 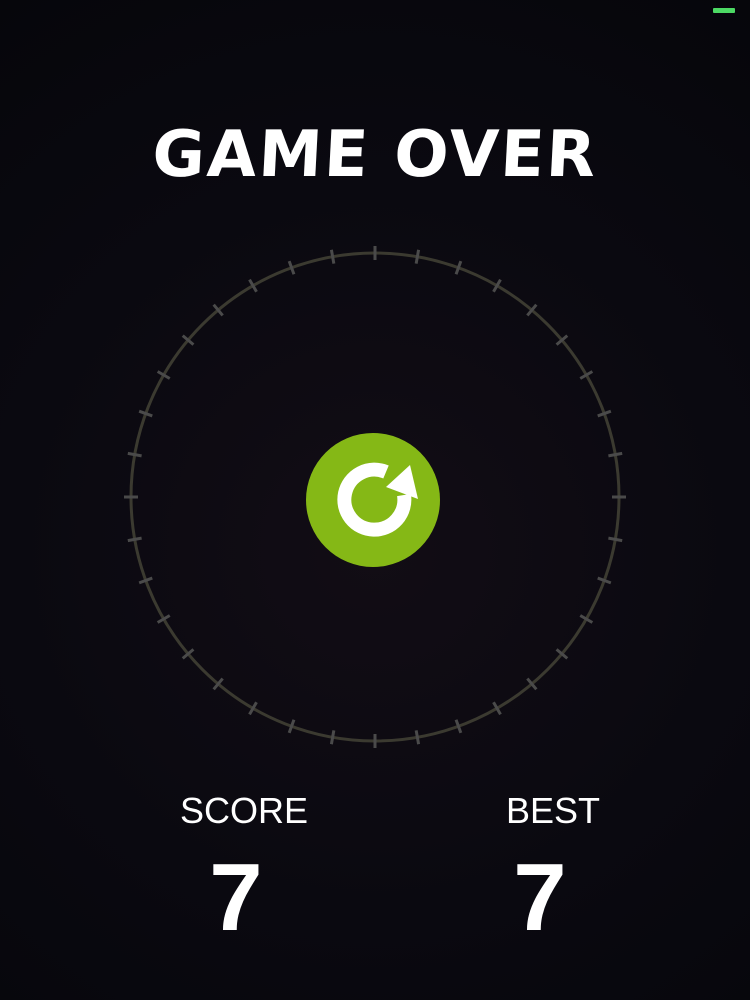 I want to click on restart-icon, so click(x=377, y=499).